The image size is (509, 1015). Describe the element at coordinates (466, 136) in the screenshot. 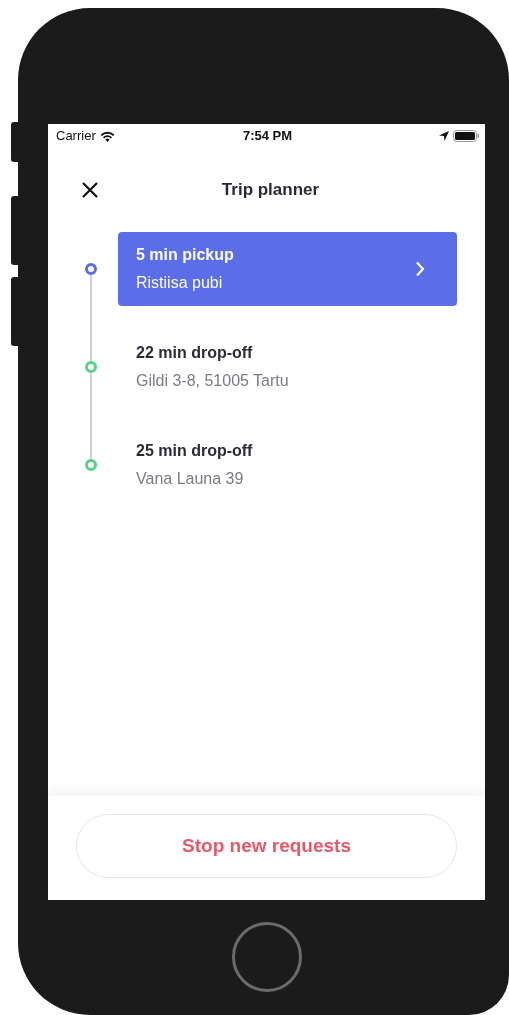

I see `battery-icon` at that location.